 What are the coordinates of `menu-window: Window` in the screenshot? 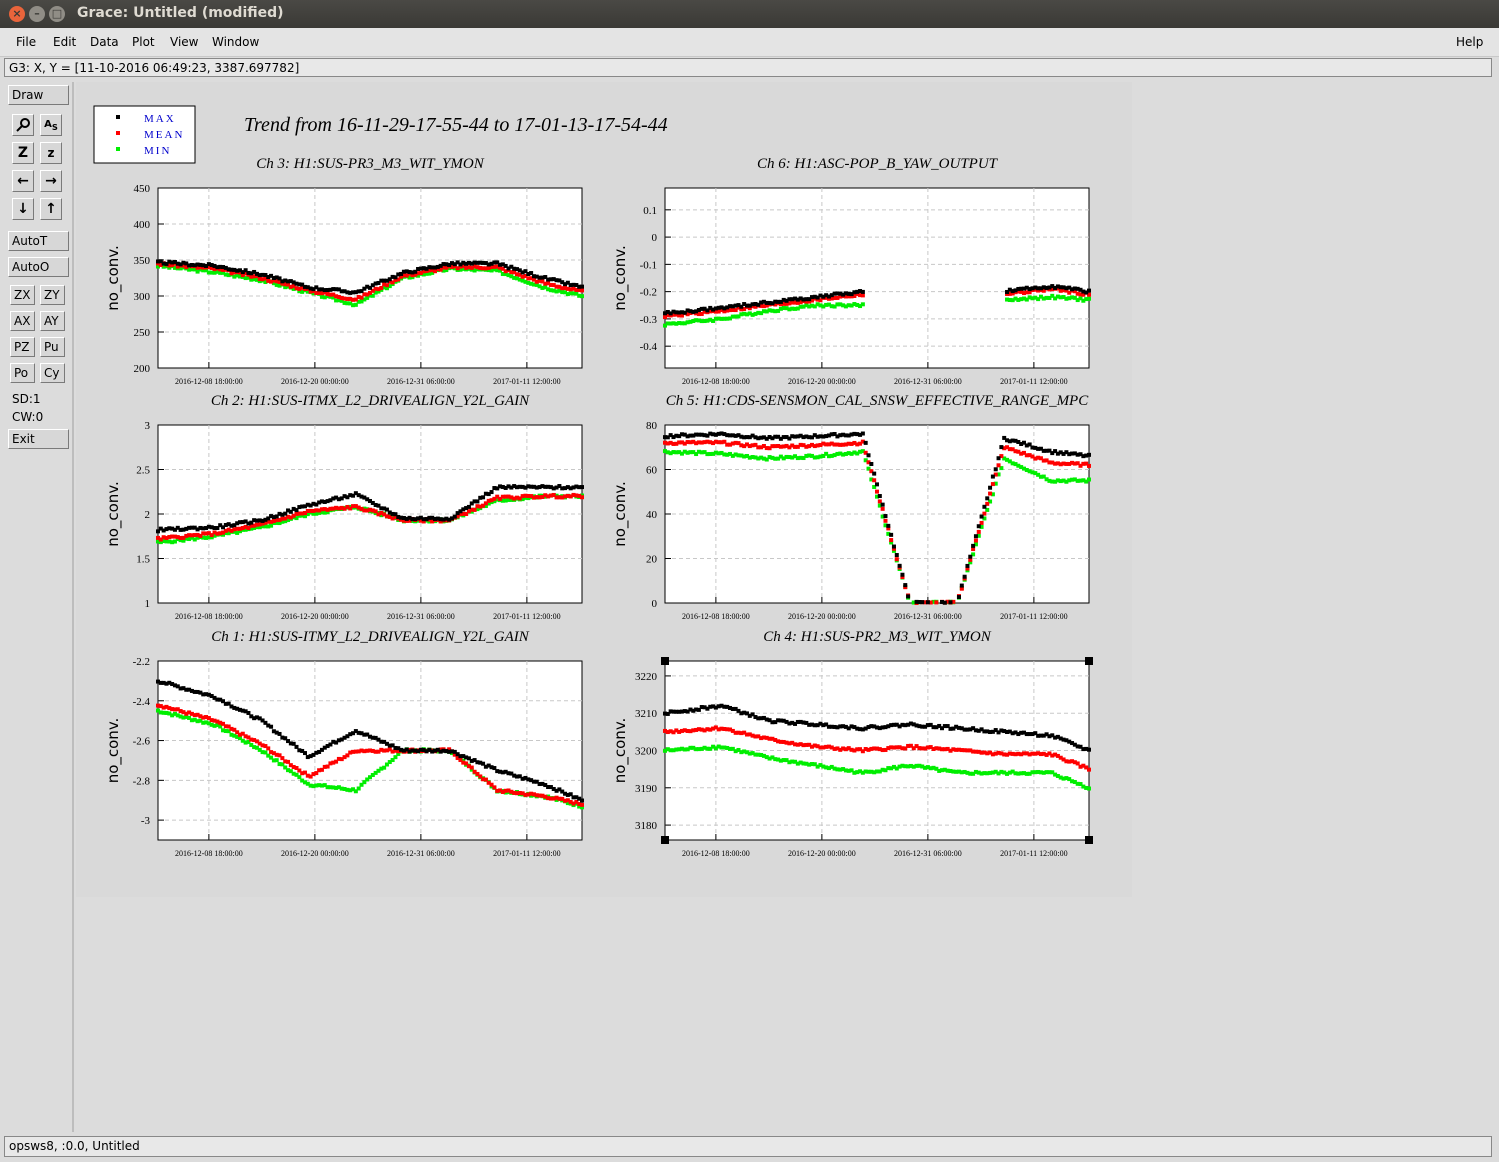 It's located at (235, 42).